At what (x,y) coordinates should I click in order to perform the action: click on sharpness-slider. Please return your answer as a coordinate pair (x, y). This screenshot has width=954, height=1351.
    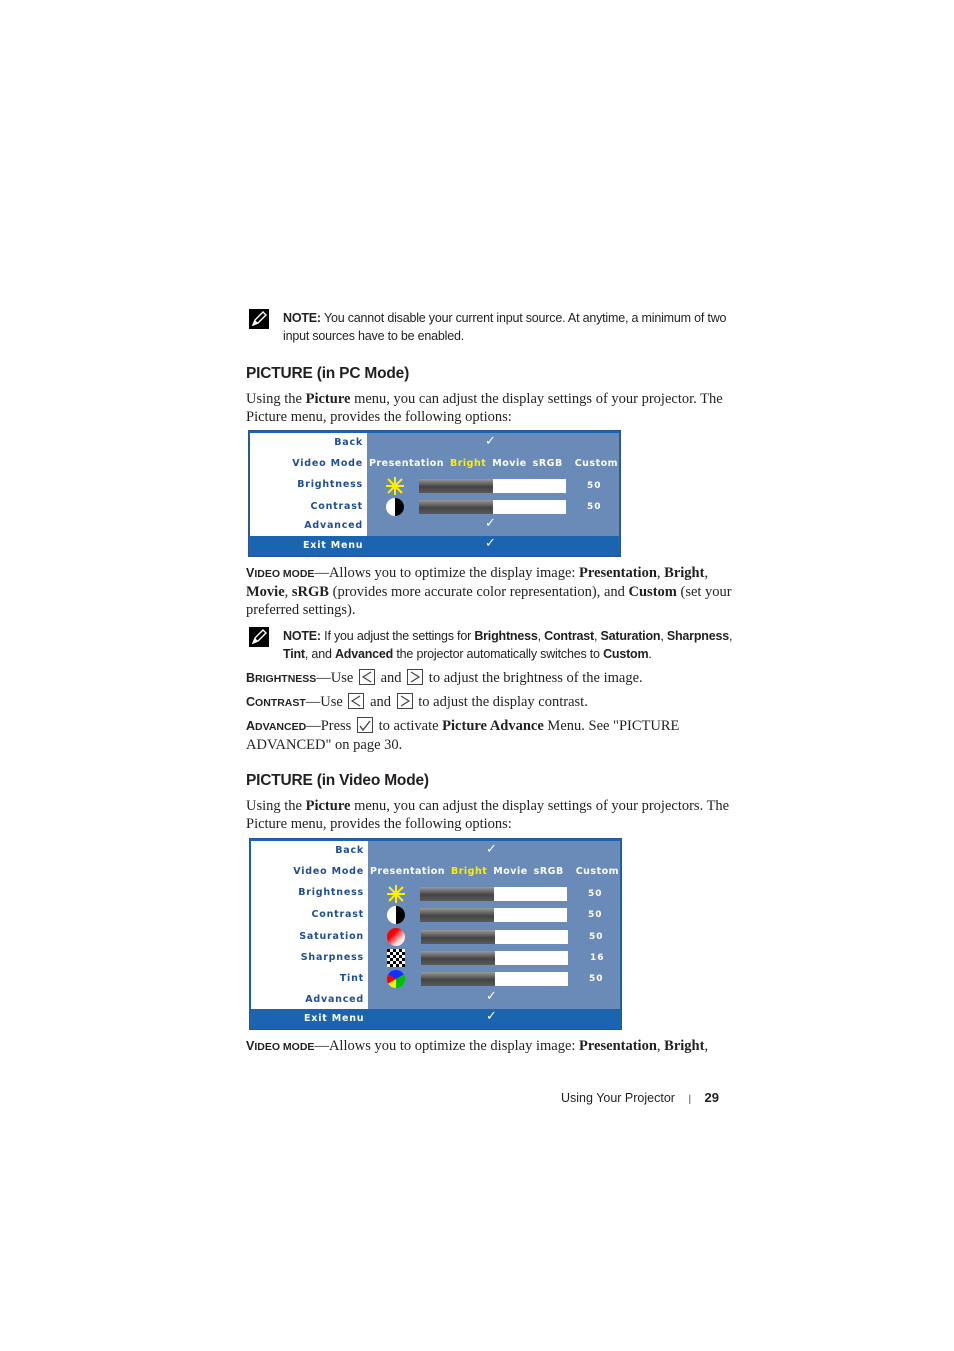
    Looking at the image, I should click on (494, 958).